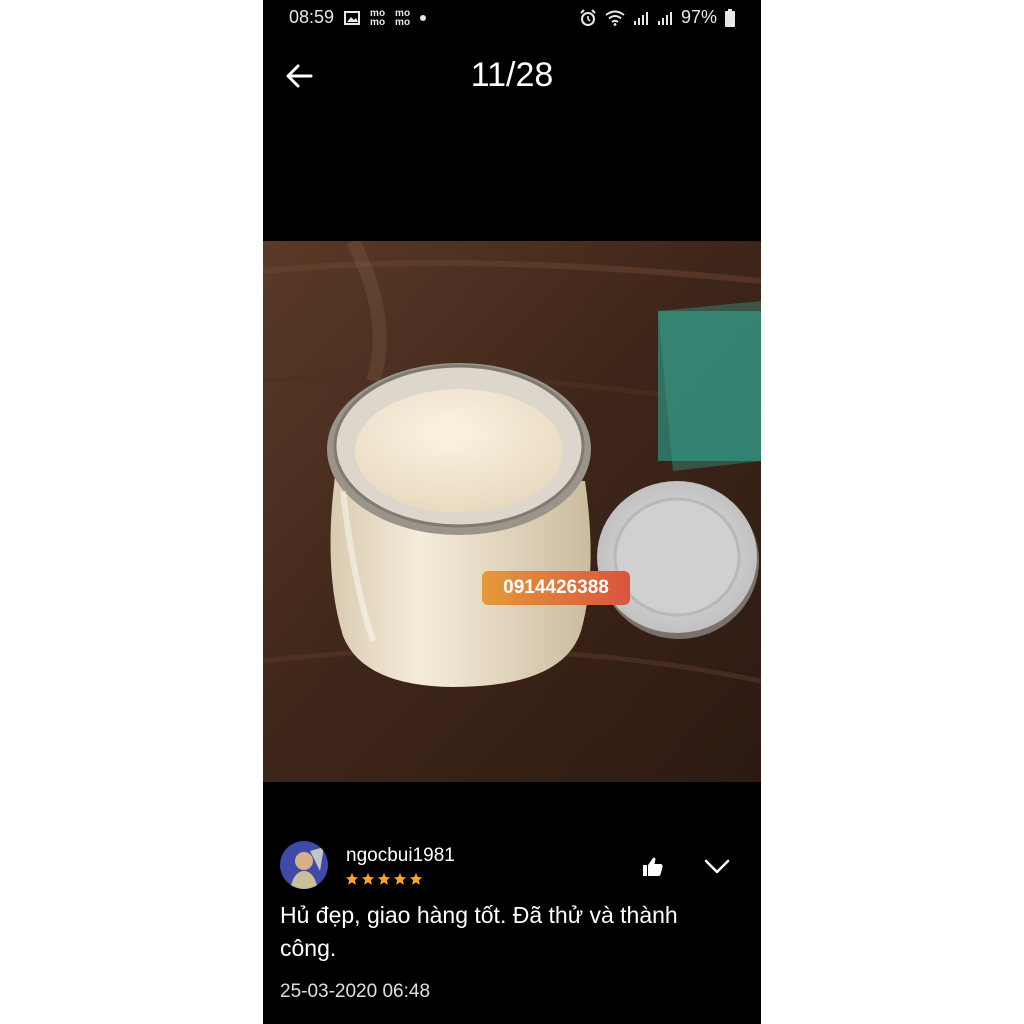 The width and height of the screenshot is (1024, 1024). What do you see at coordinates (730, 17) in the screenshot?
I see `battery-icon` at bounding box center [730, 17].